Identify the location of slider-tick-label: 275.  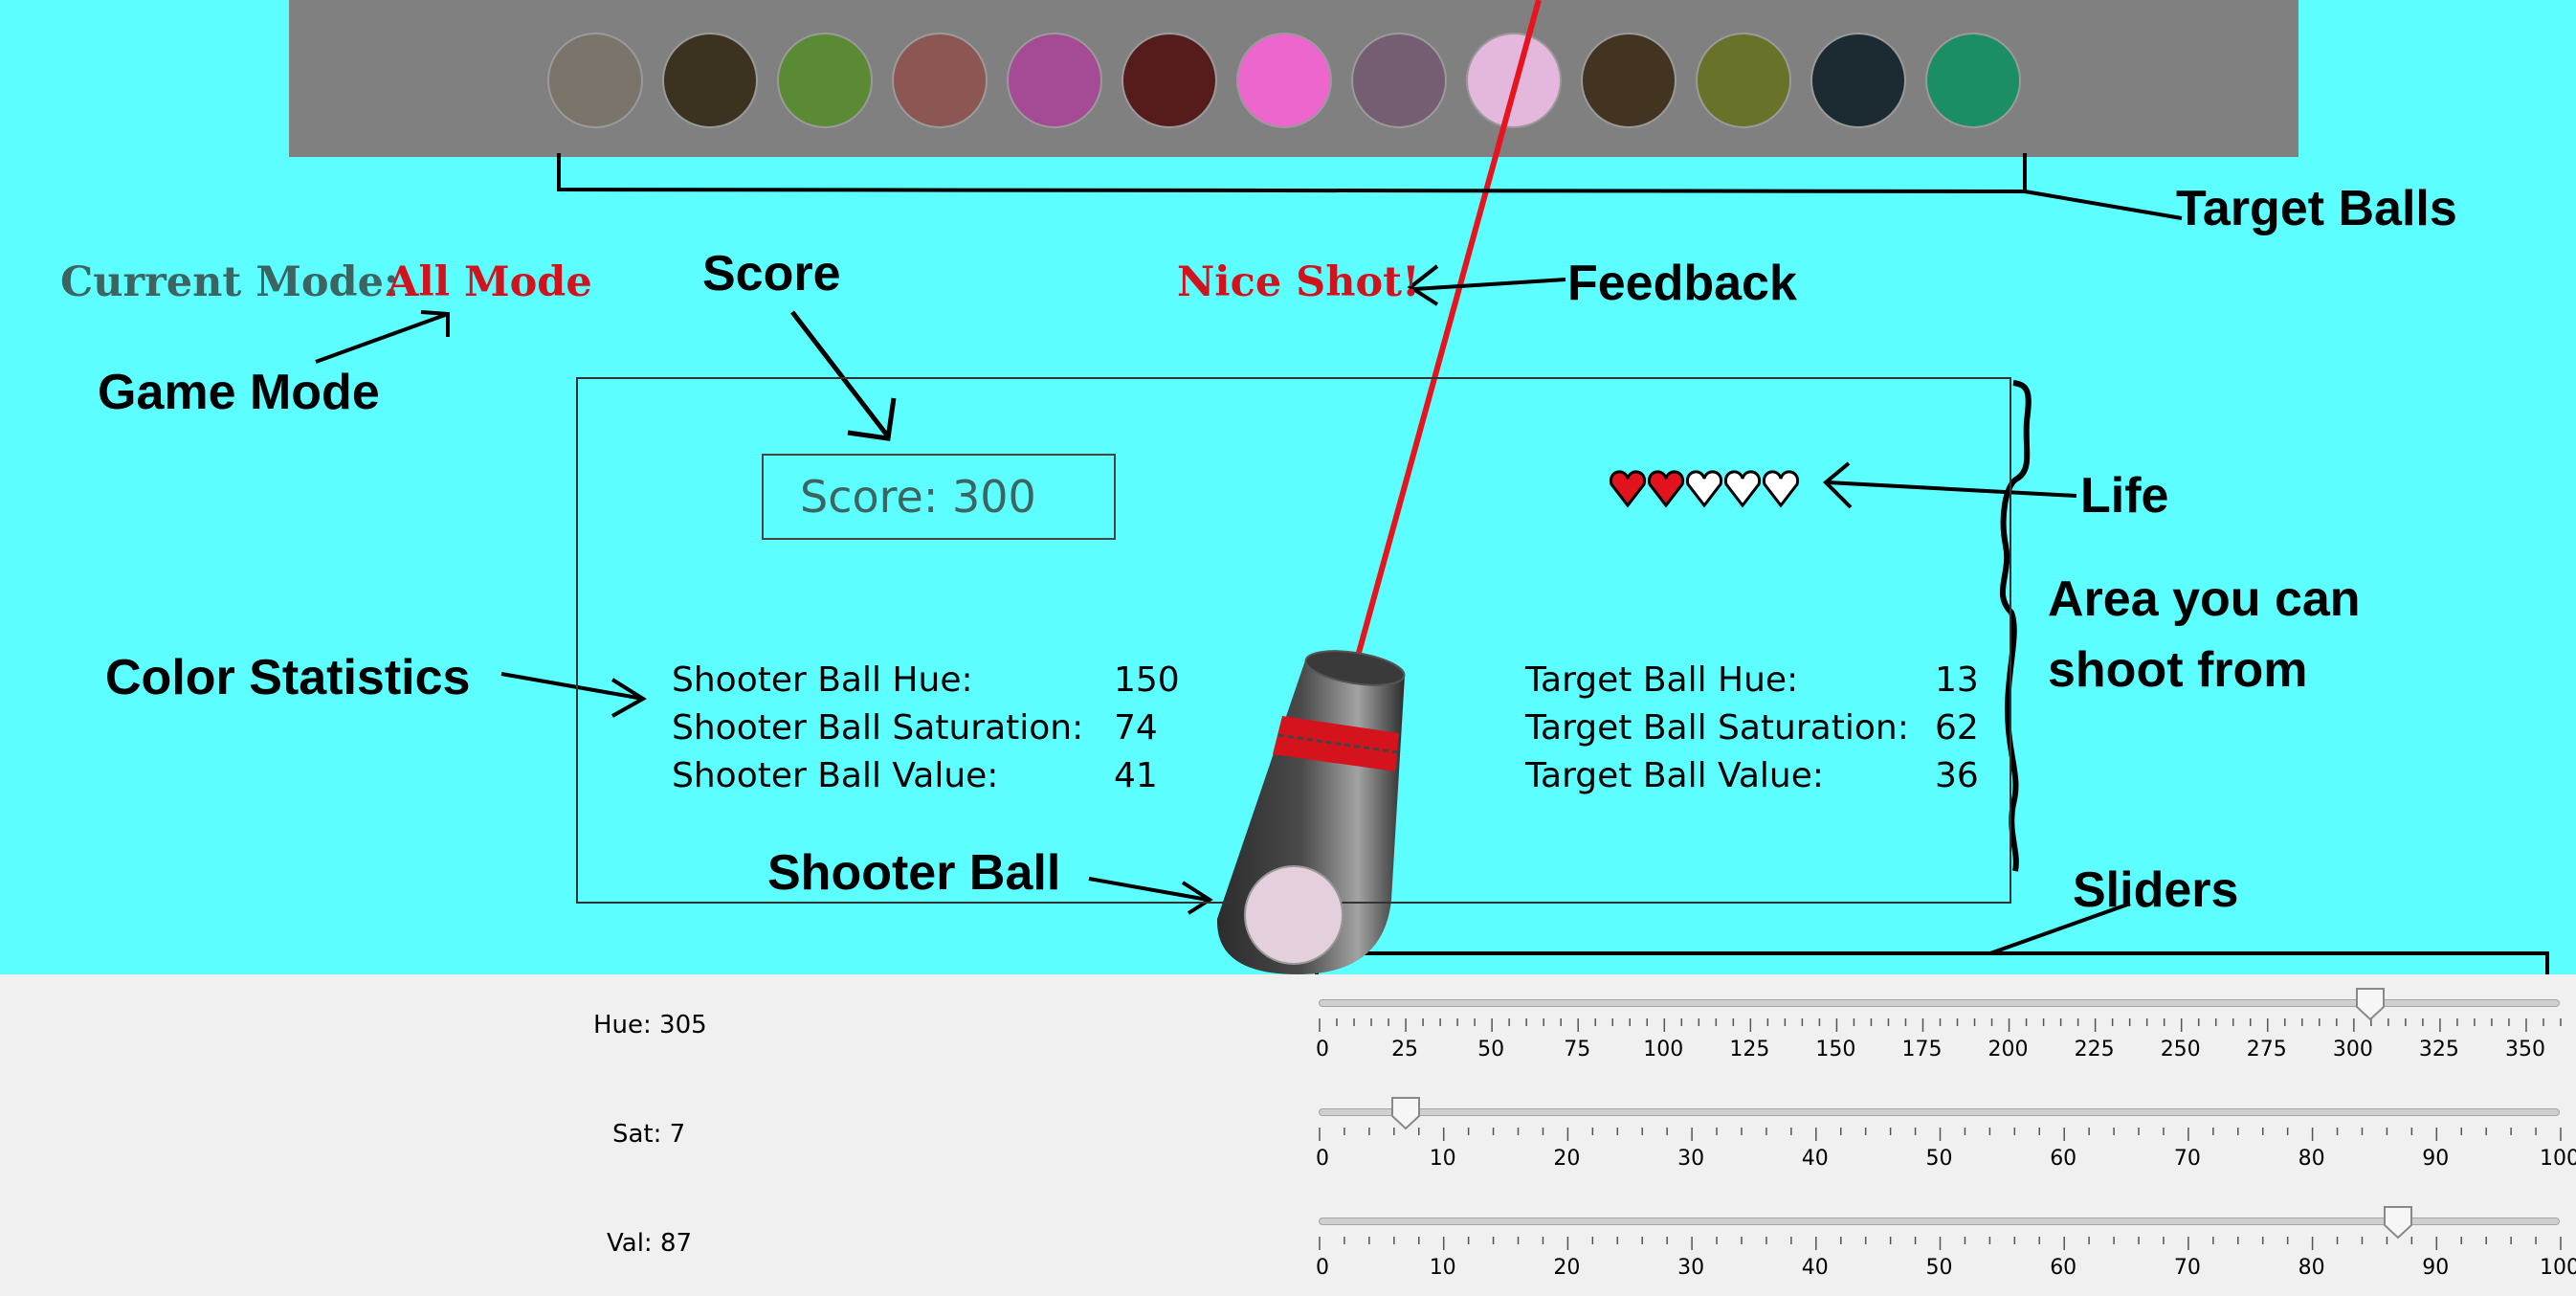
(2266, 1049).